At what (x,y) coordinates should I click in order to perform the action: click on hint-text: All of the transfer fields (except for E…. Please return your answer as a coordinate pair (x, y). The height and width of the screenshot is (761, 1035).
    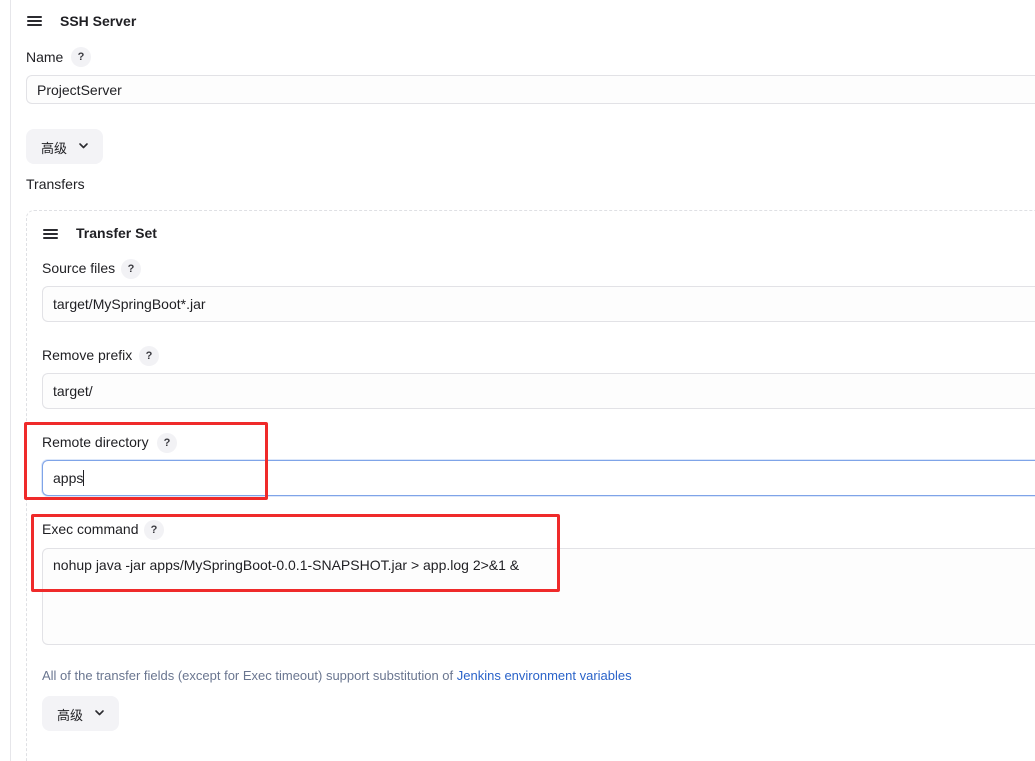
    Looking at the image, I should click on (249, 675).